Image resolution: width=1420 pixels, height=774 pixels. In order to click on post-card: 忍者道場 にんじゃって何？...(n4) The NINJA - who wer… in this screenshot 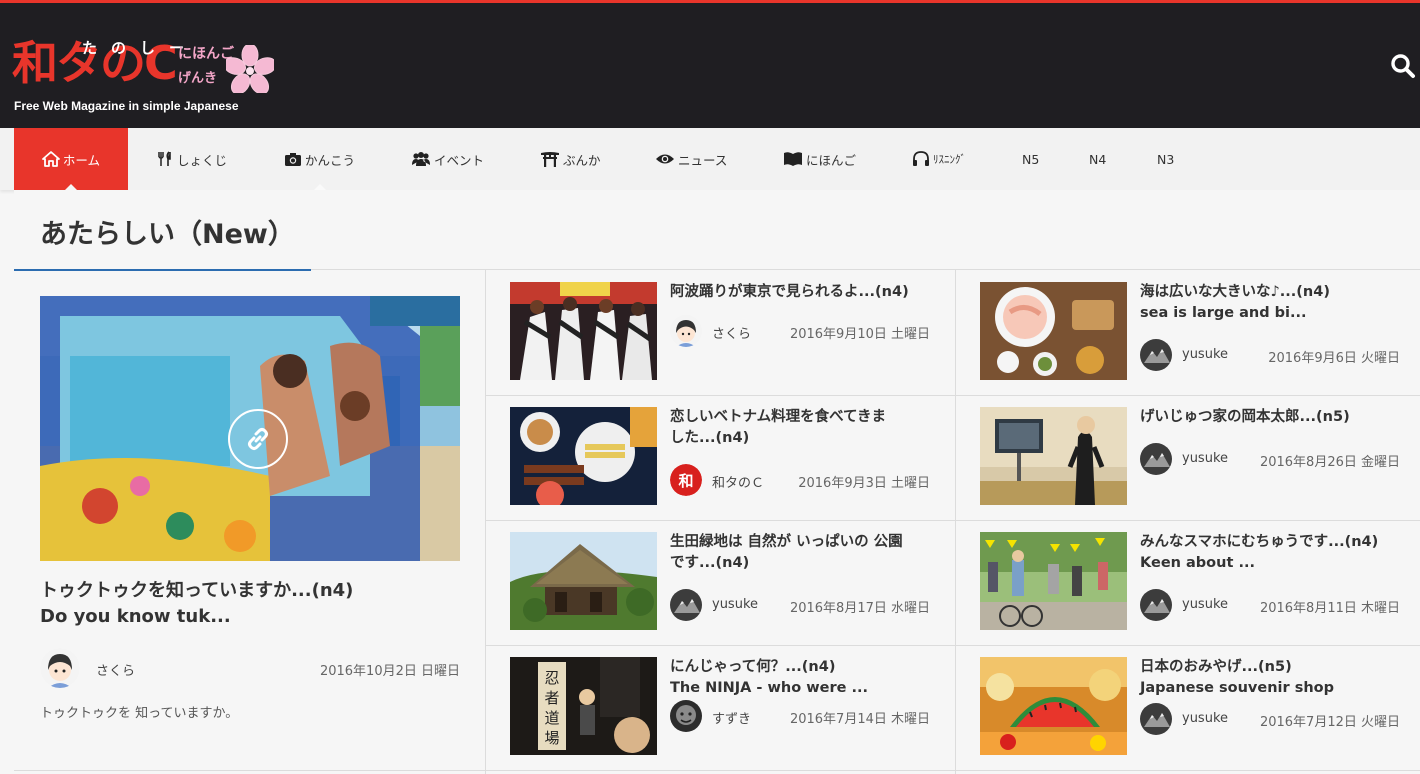, I will do `click(720, 707)`.